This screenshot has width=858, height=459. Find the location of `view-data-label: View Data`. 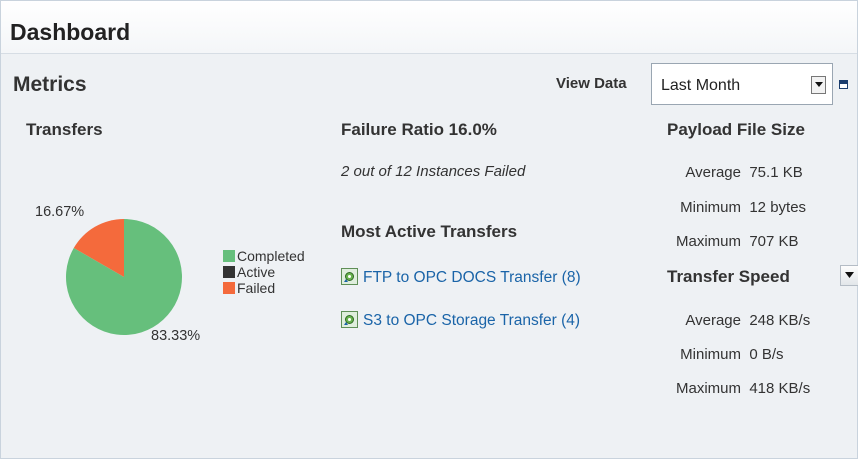

view-data-label: View Data is located at coordinates (591, 83).